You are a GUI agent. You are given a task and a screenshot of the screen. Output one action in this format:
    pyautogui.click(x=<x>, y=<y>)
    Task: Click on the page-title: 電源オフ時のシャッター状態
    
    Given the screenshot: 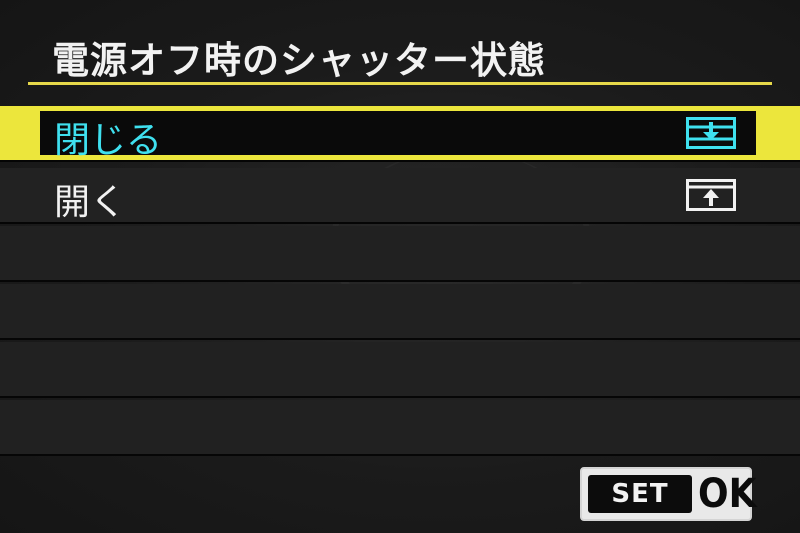 What is the action you would take?
    pyautogui.click(x=299, y=60)
    